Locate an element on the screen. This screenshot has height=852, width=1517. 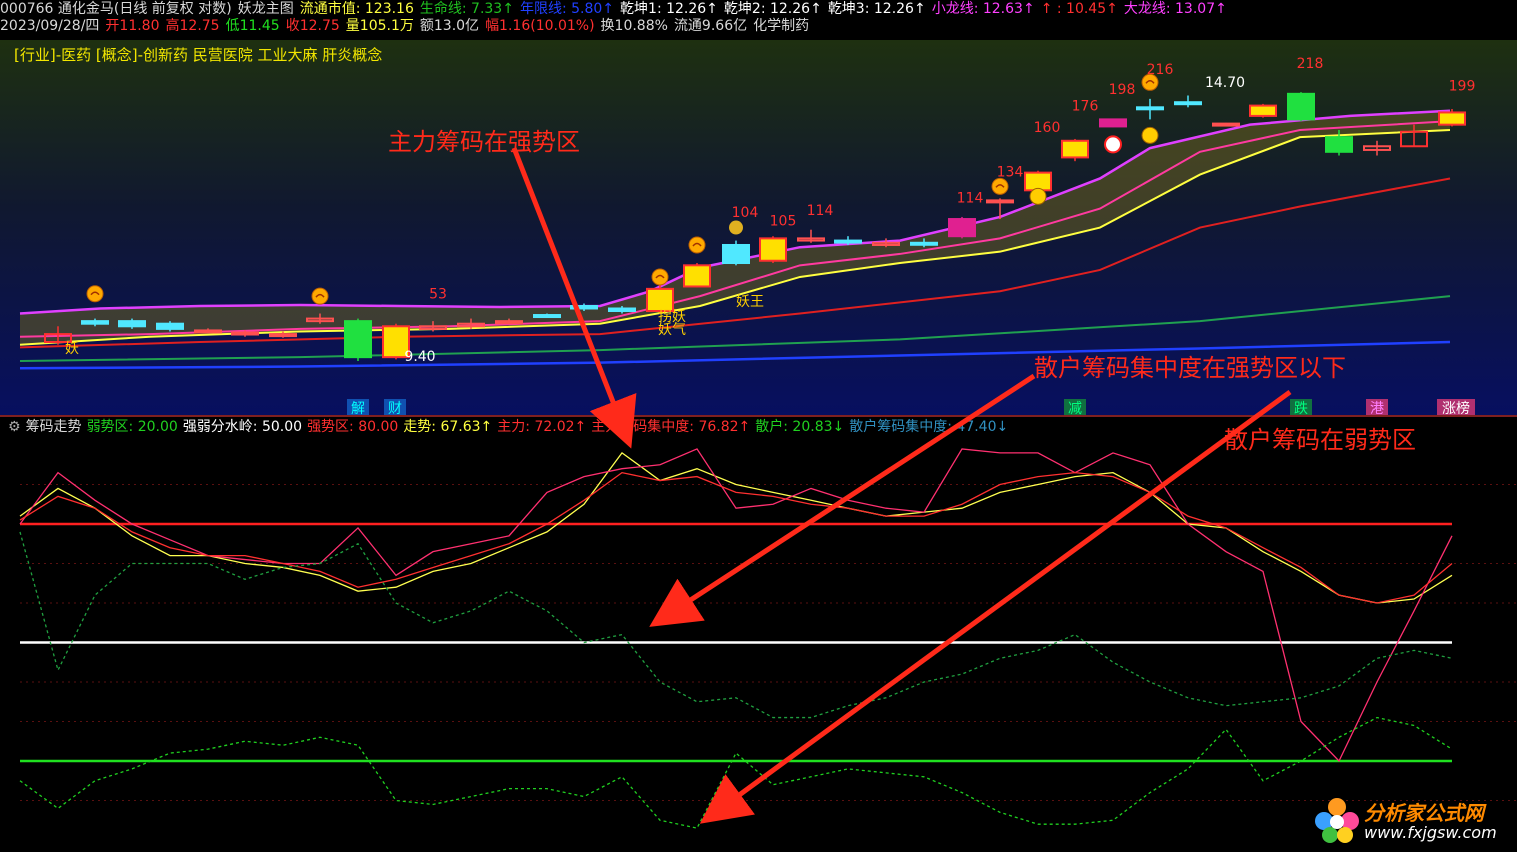
header-item: 流通9.66亿 is located at coordinates (710, 26).